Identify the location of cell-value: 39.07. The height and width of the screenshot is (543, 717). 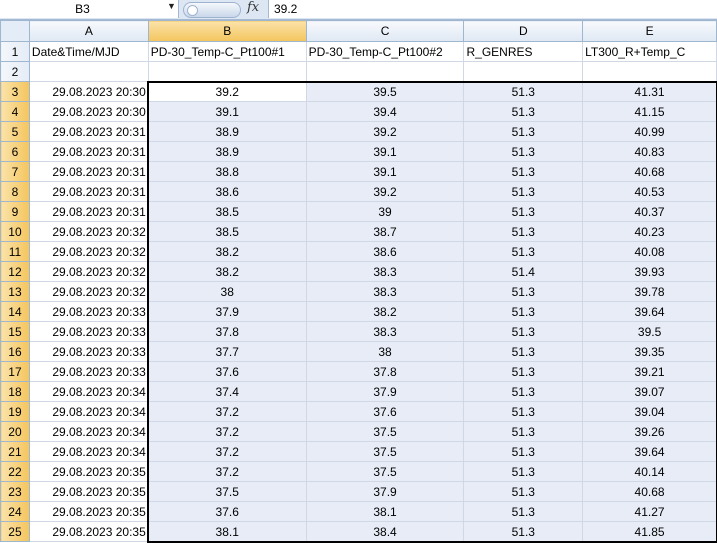
(649, 391).